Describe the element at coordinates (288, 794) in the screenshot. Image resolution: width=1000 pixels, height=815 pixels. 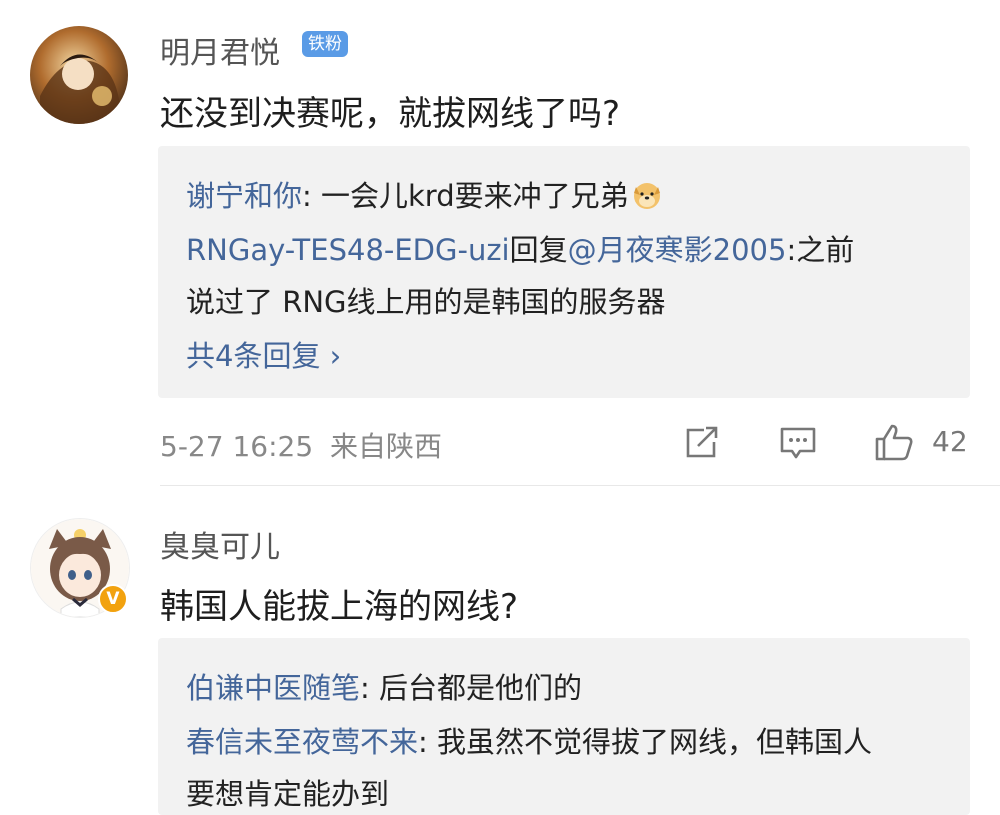
I see `reply-text-continued: 要想肯定能办到` at that location.